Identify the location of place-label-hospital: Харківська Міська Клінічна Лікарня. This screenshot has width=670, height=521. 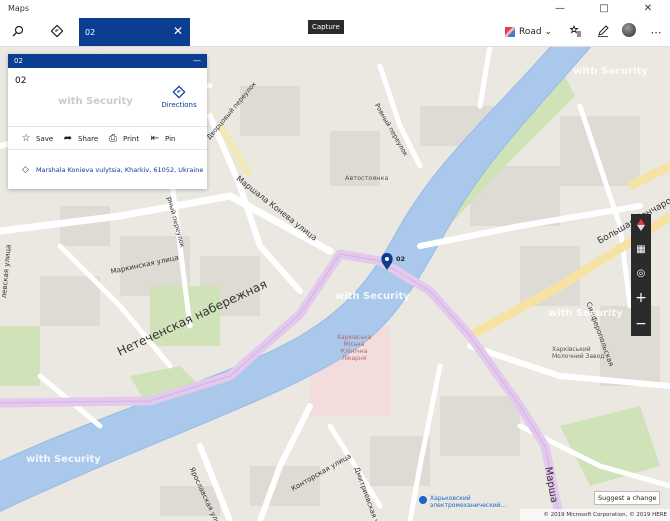
(354, 348).